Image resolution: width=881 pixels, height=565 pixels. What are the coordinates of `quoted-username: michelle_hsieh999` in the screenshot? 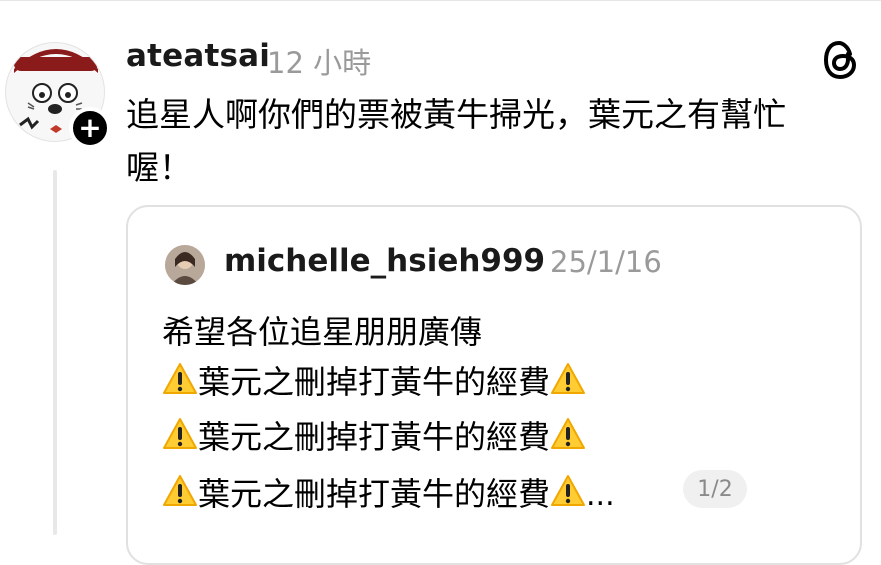 It's located at (384, 261).